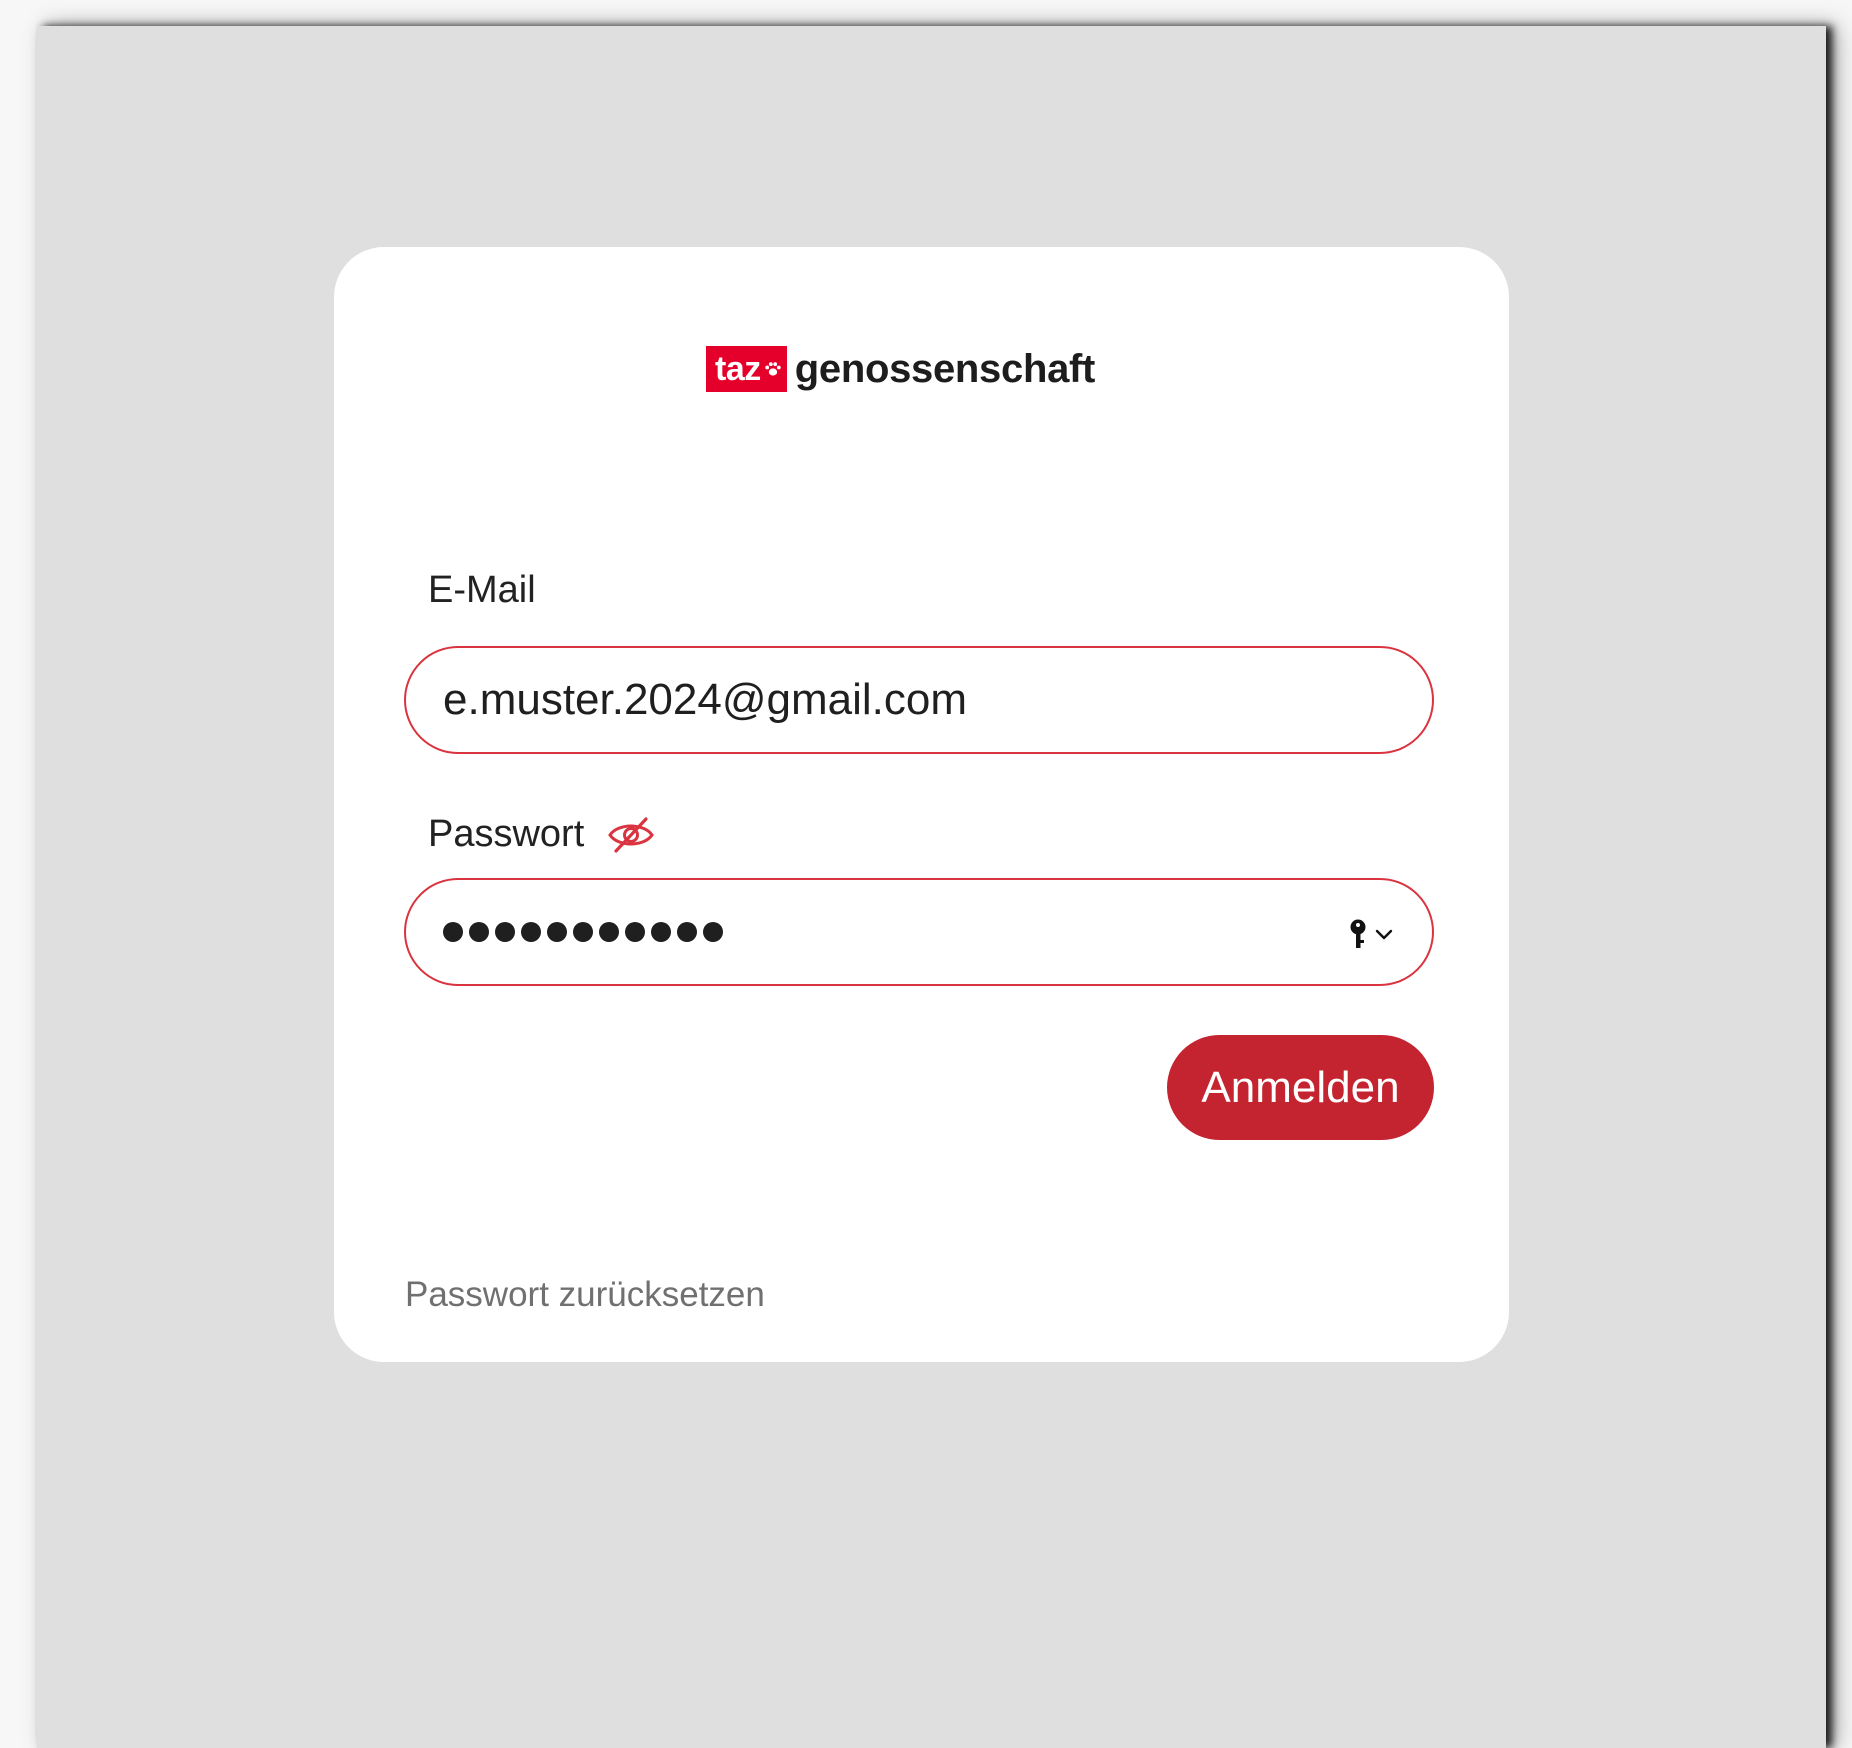 The height and width of the screenshot is (1748, 1852). Describe the element at coordinates (1358, 933) in the screenshot. I see `key-icon` at that location.